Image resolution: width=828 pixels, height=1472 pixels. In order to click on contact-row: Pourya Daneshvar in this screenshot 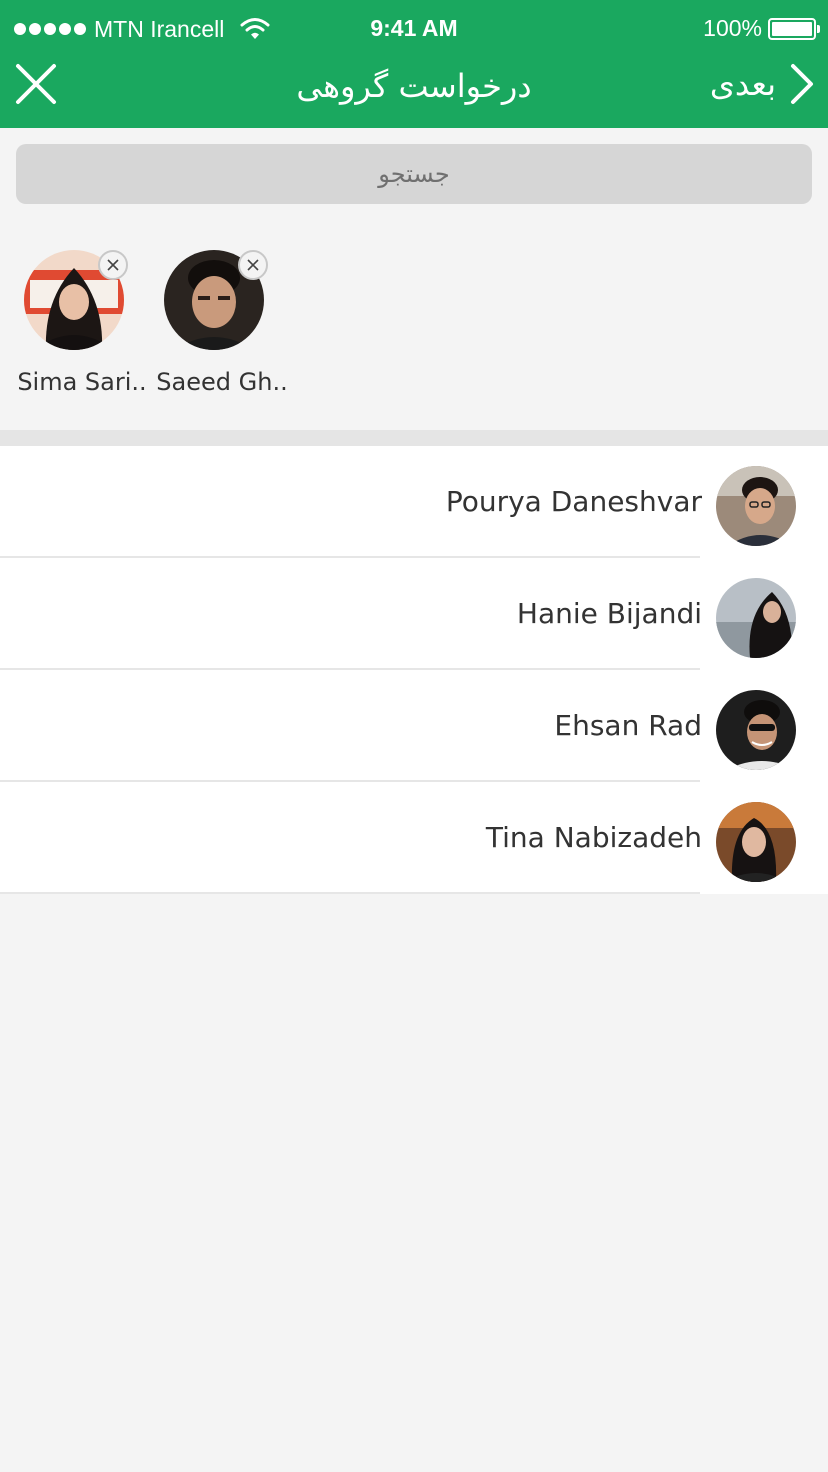, I will do `click(414, 502)`.